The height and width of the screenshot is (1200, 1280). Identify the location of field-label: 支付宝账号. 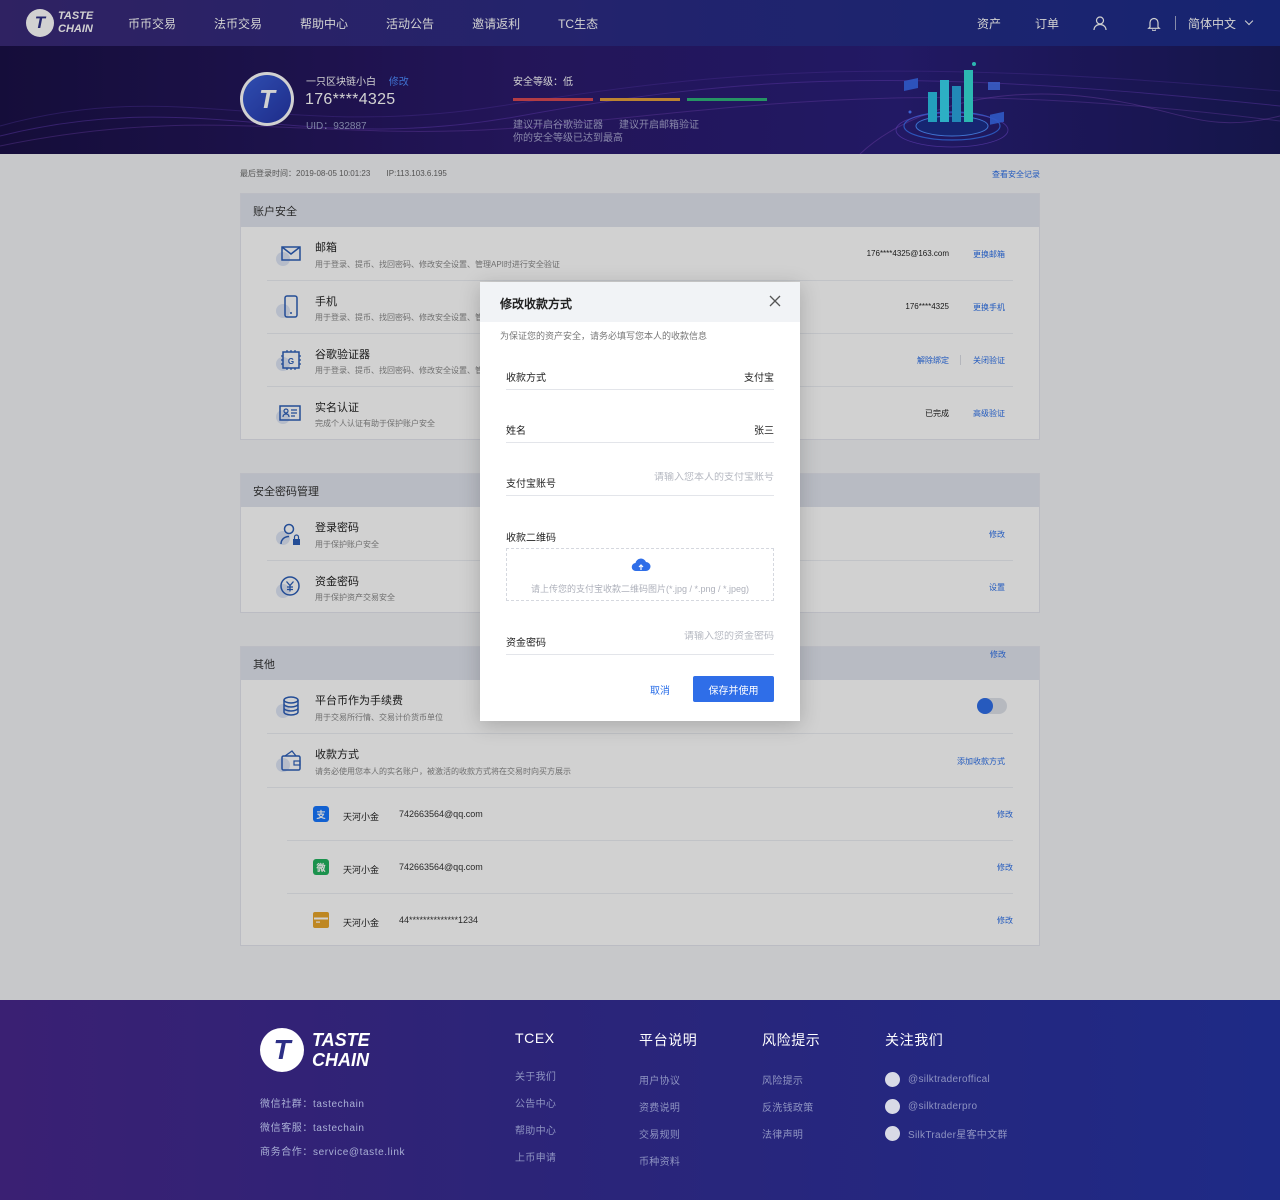
(531, 484).